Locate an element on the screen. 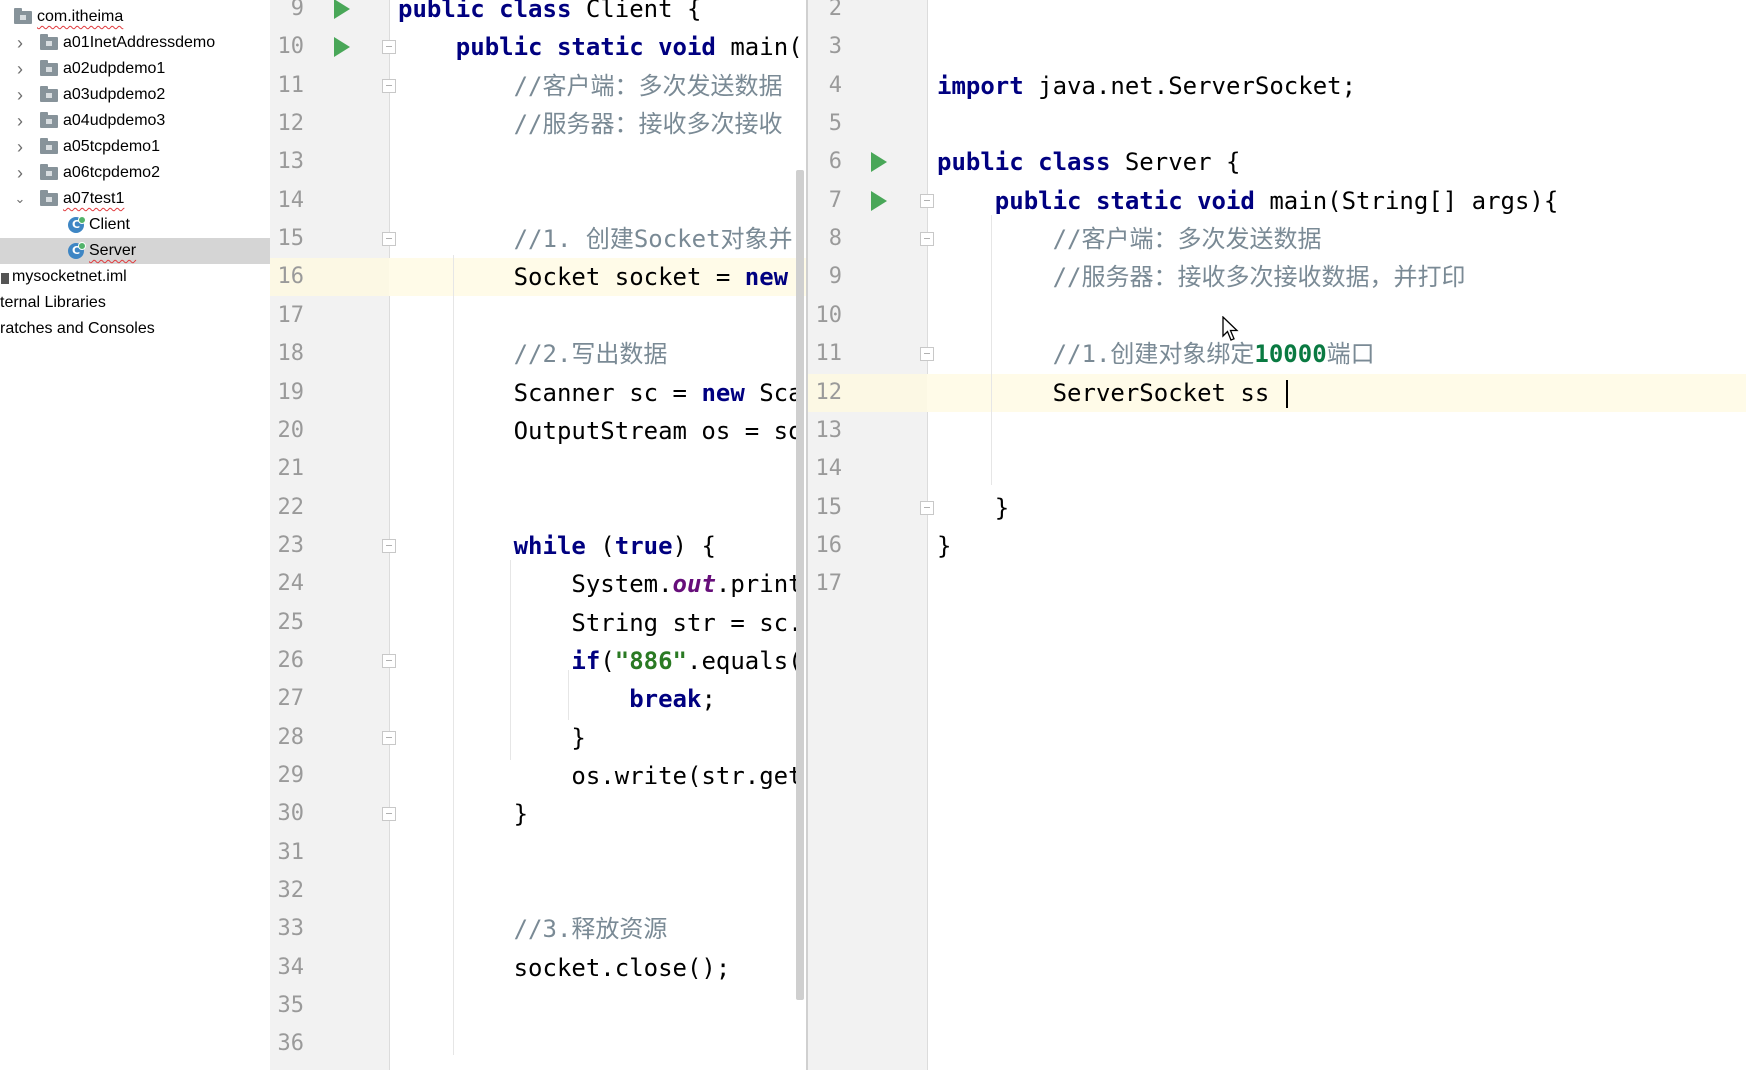  code-line: Scanner sc = new Sca is located at coordinates (600, 393).